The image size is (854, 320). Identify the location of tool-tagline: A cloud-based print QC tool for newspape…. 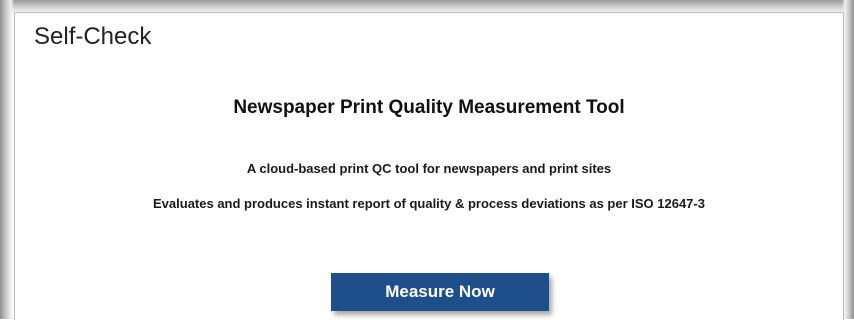
(429, 168).